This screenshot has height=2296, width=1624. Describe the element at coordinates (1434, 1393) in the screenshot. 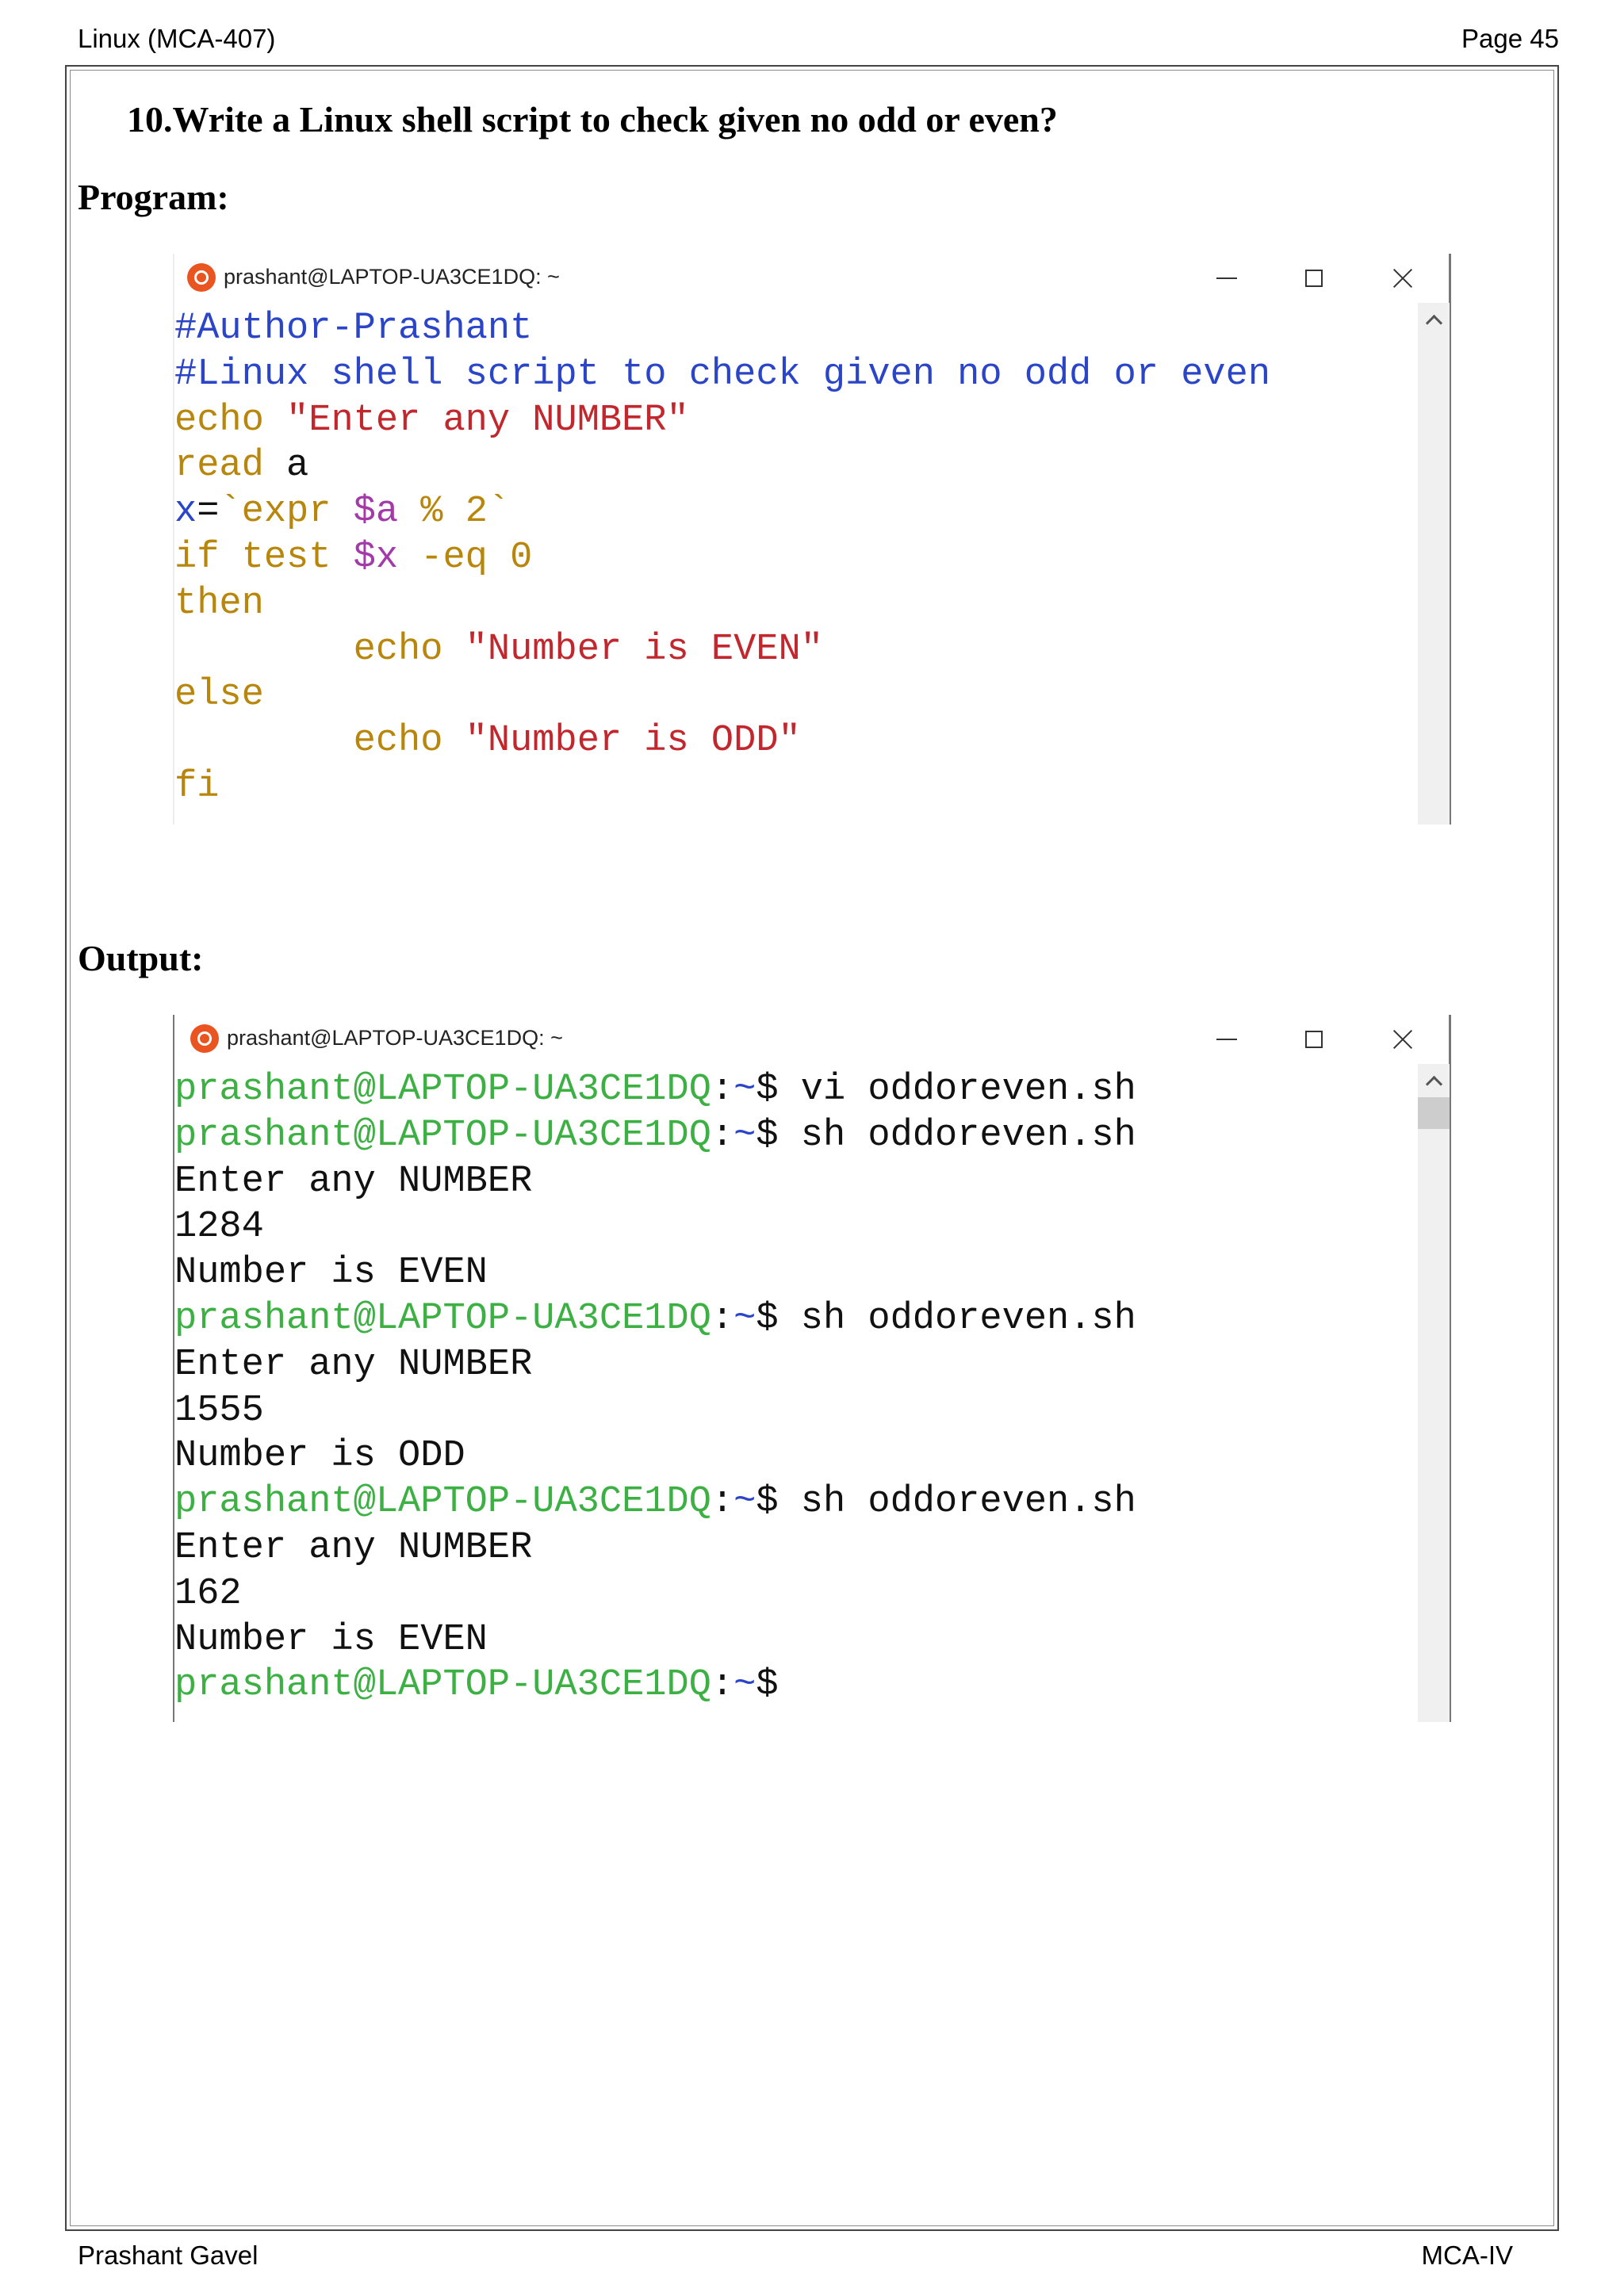

I see `output-scrollbar` at that location.